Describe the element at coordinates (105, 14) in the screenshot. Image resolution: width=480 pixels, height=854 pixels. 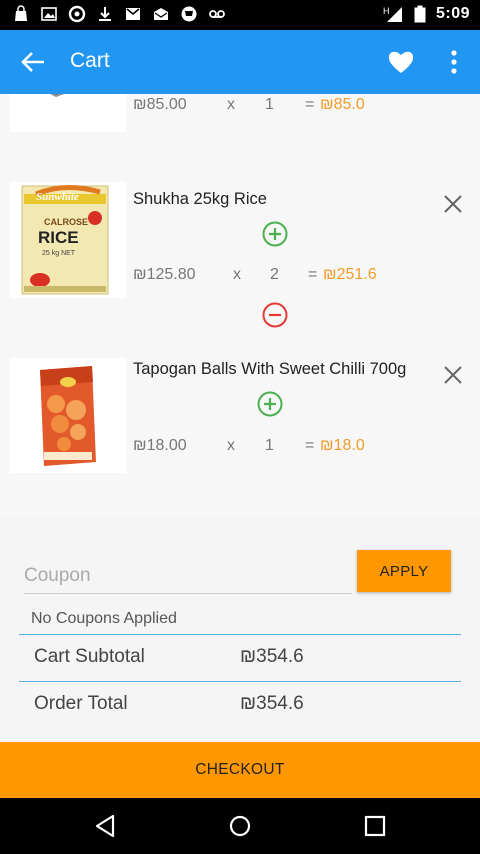
I see `download-icon` at that location.